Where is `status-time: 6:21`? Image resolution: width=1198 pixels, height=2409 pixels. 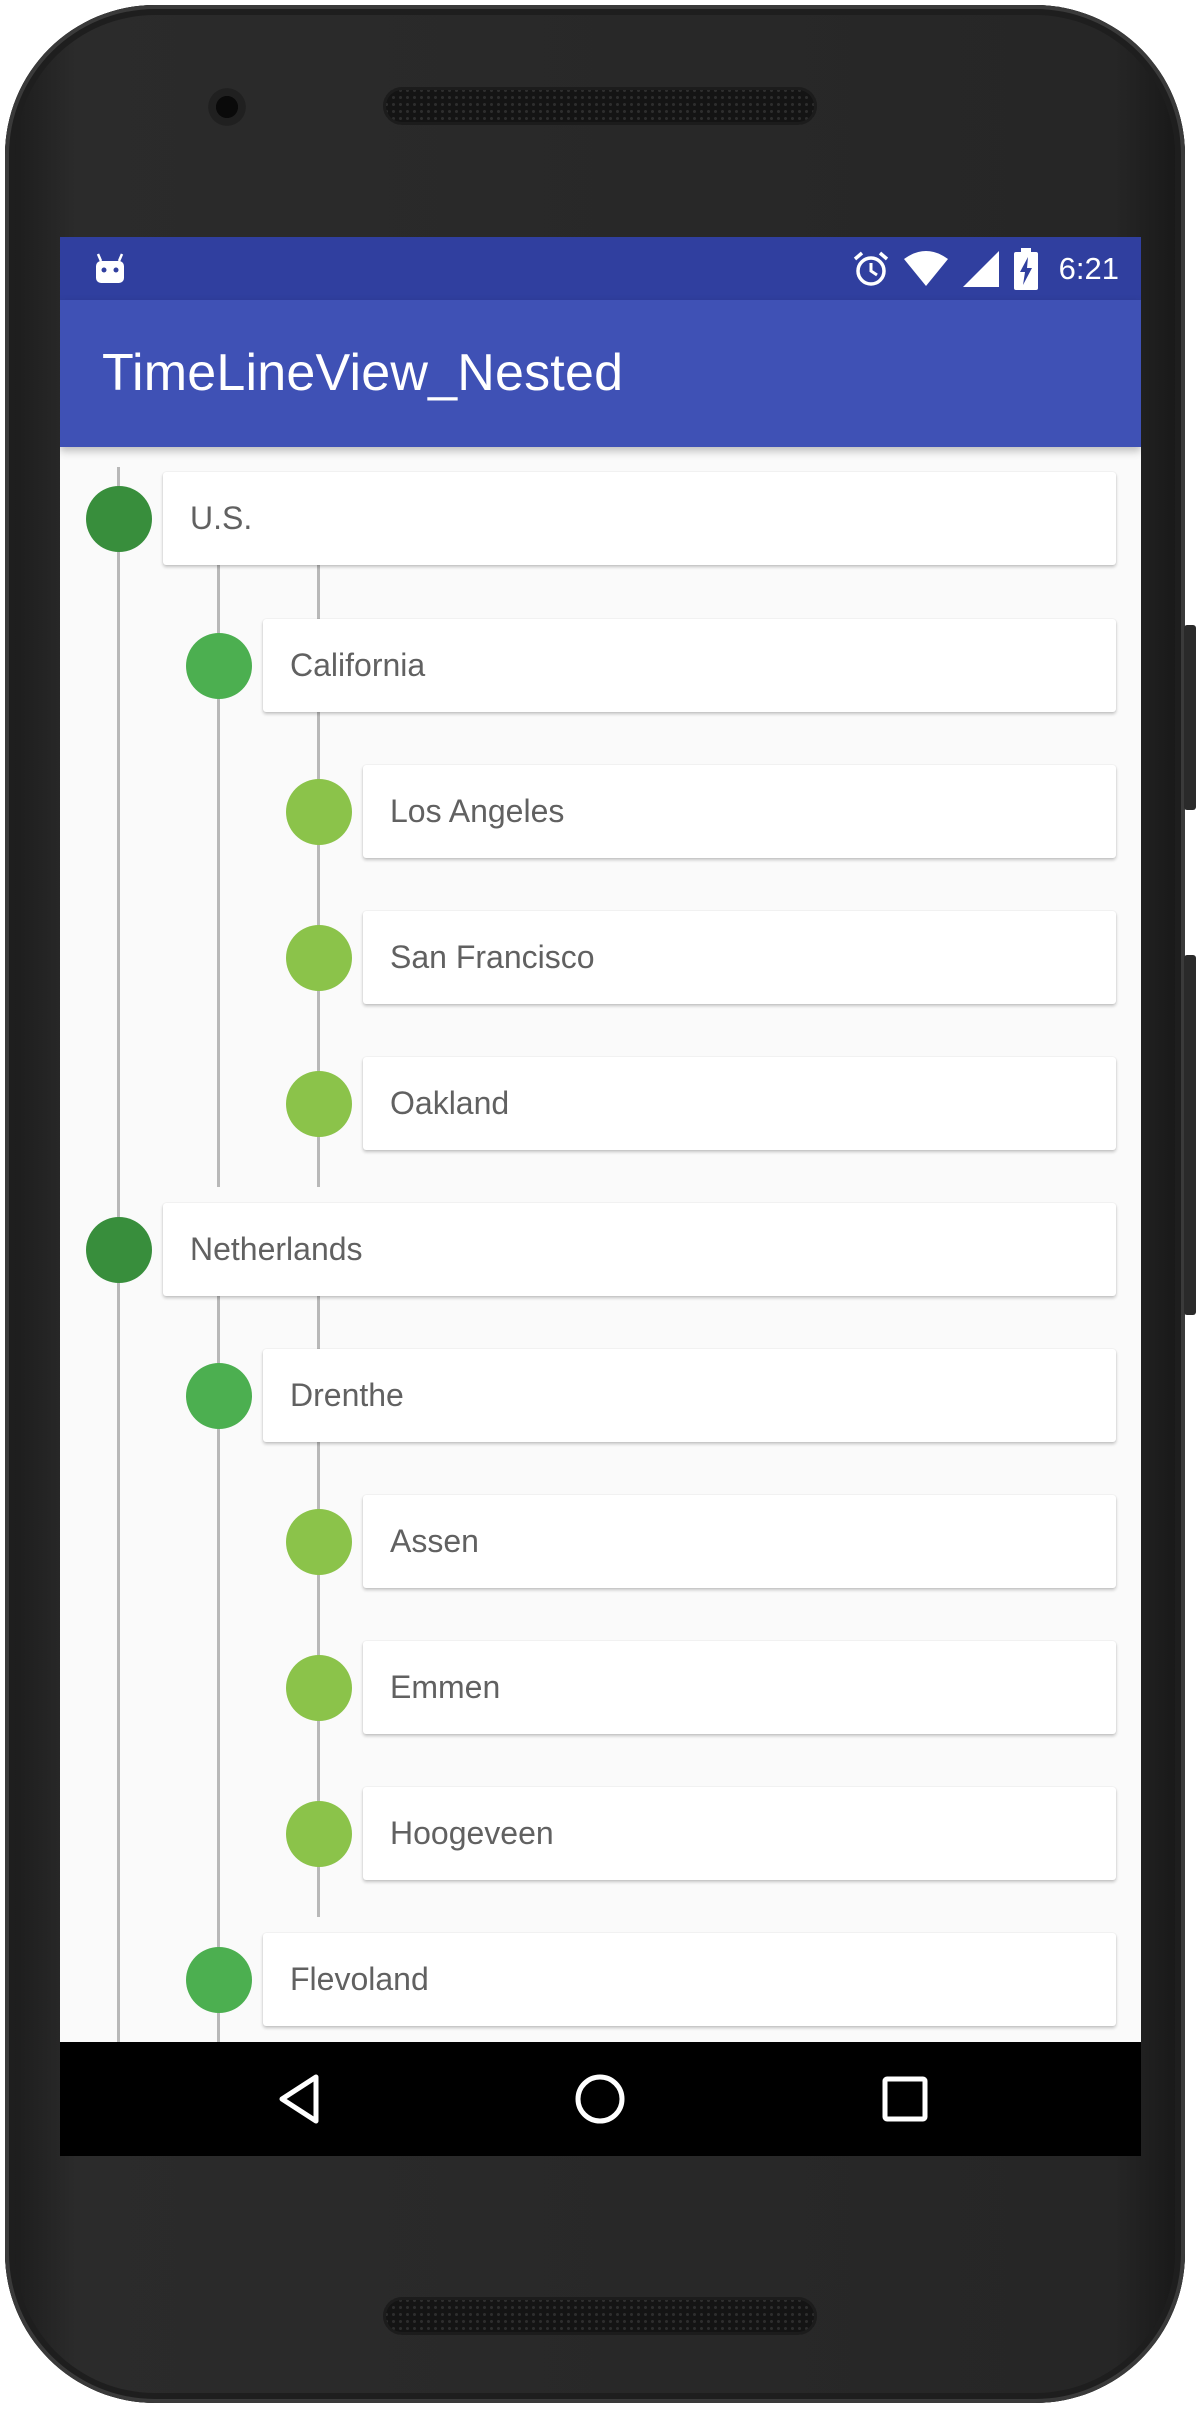
status-time: 6:21 is located at coordinates (1088, 268).